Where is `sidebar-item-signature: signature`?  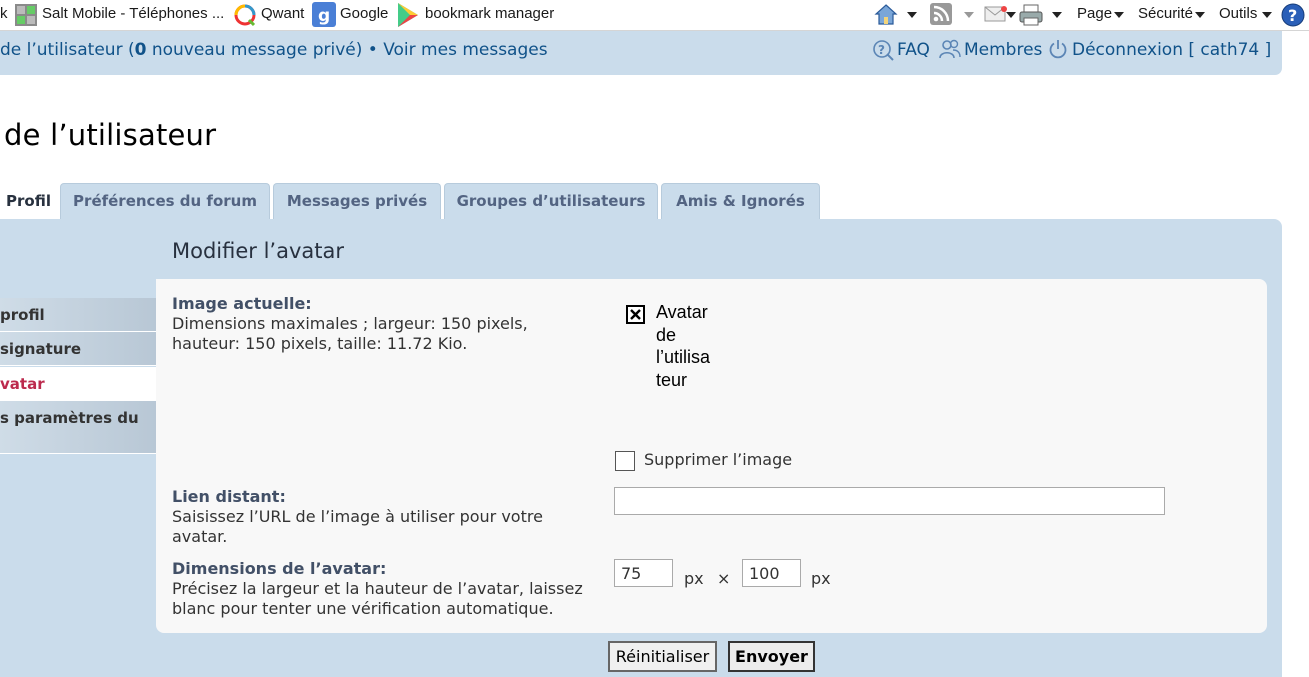 sidebar-item-signature: signature is located at coordinates (78, 349).